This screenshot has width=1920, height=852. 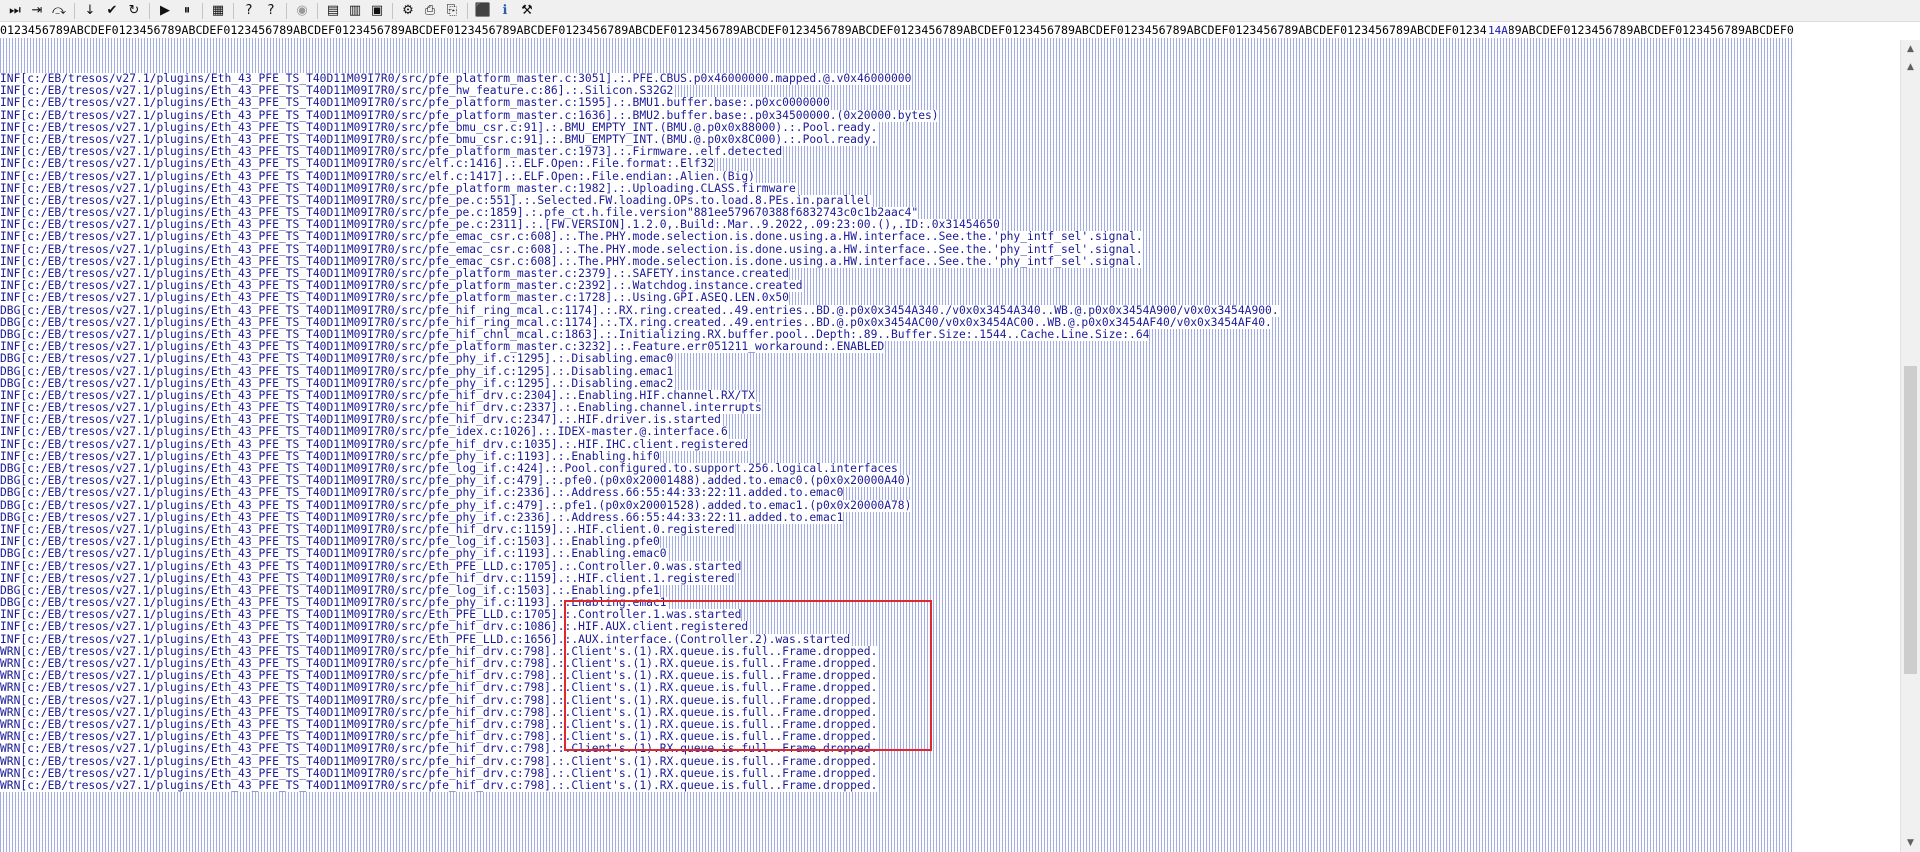 I want to click on scroll-up-icon: ▲, so click(x=1910, y=49).